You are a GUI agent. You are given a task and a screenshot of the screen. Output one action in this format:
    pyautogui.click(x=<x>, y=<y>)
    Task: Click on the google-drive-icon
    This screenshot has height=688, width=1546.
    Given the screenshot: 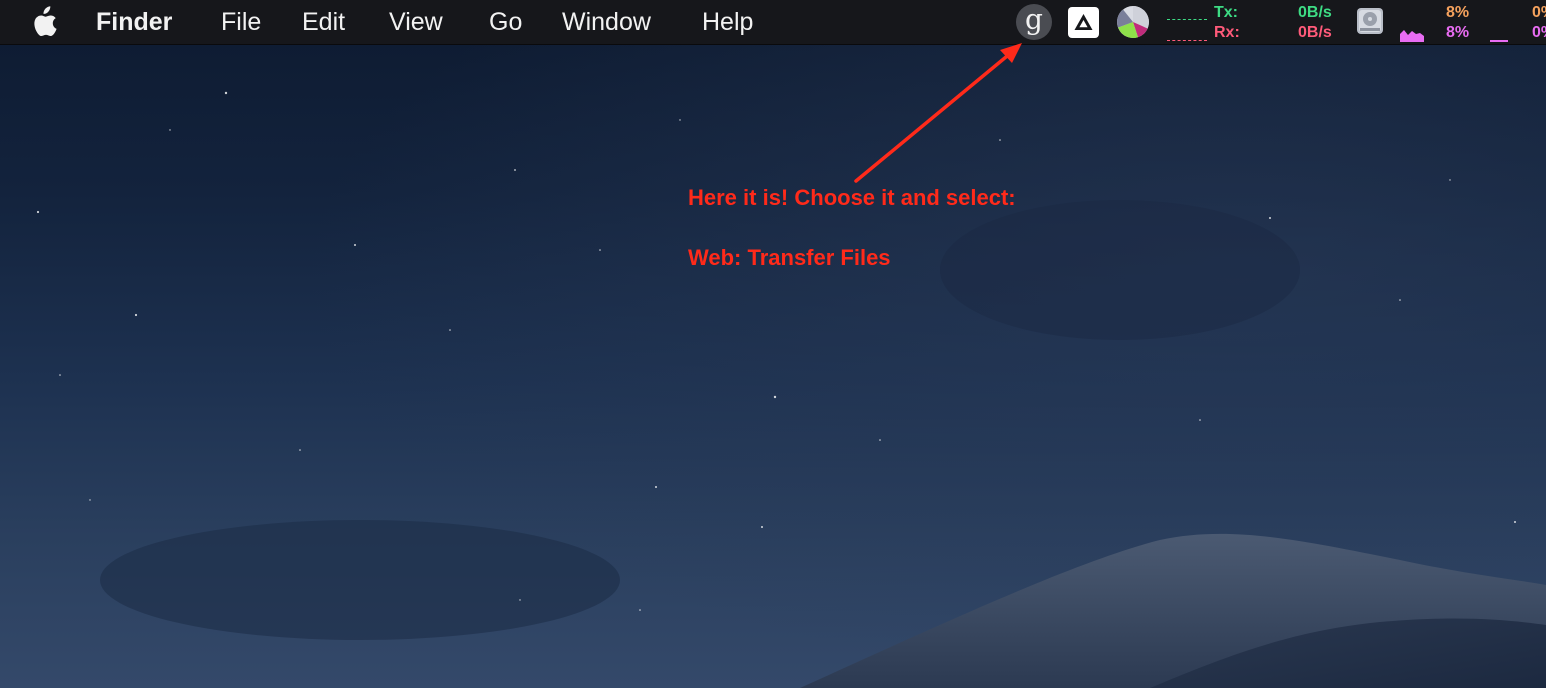 What is the action you would take?
    pyautogui.click(x=1083, y=22)
    